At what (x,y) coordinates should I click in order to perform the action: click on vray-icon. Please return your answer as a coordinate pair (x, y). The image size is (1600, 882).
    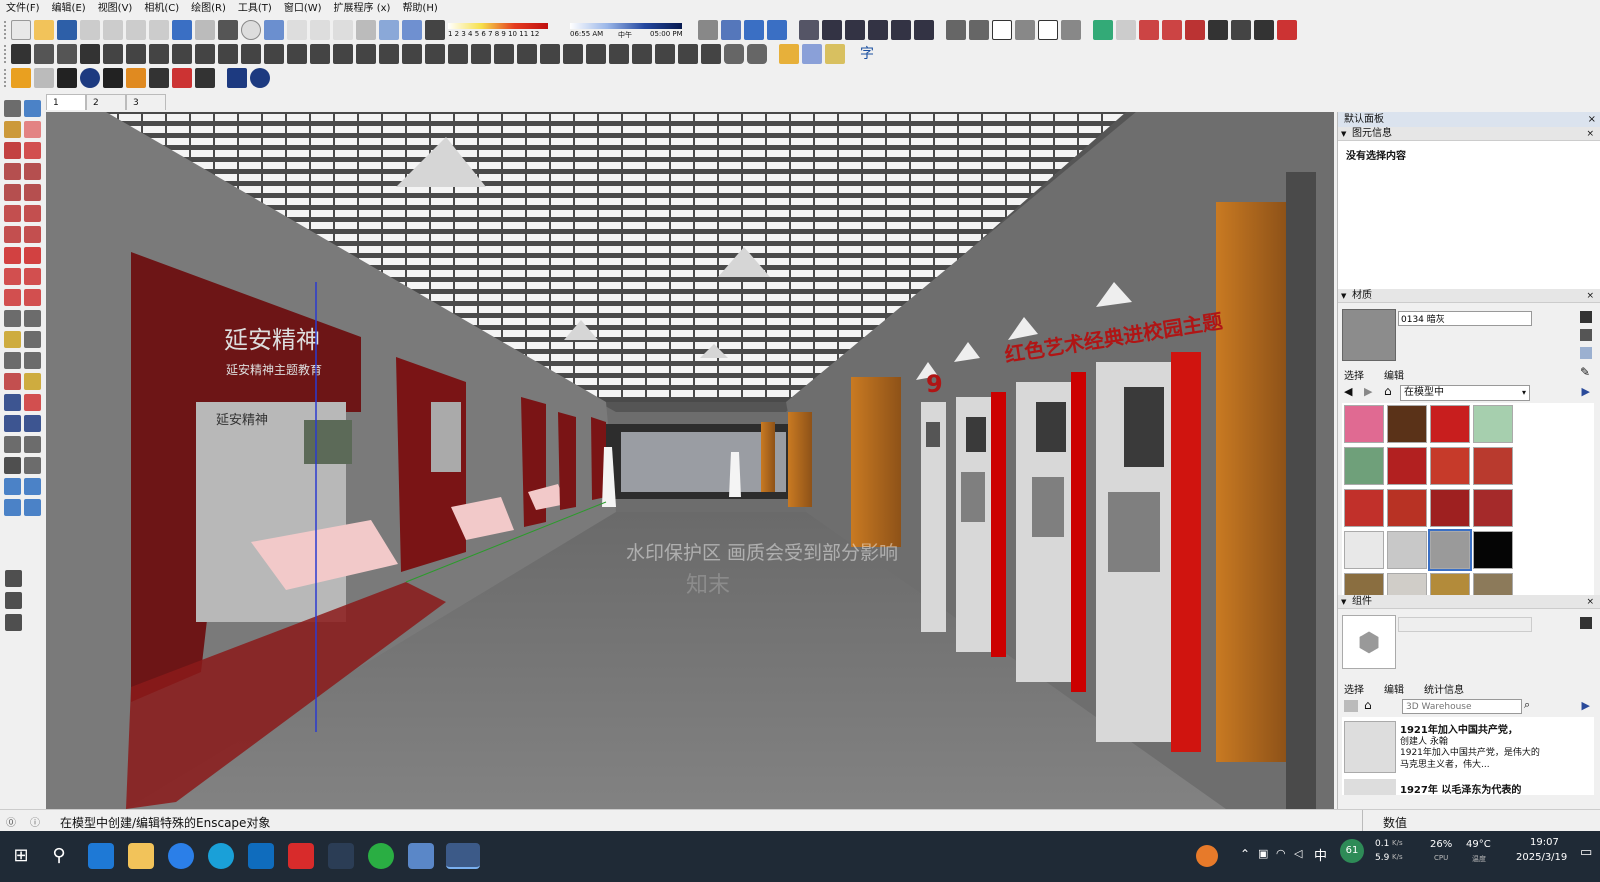
    Looking at the image, I should click on (1287, 30).